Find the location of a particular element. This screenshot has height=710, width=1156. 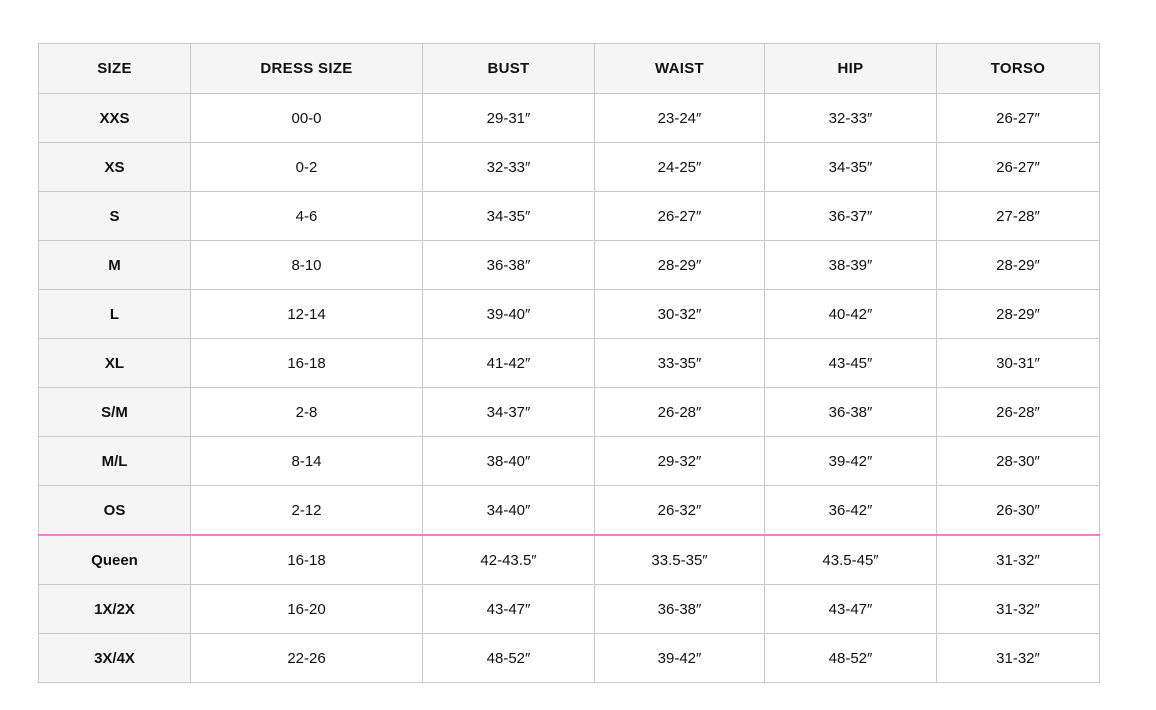

hip-cell: 40-42″ is located at coordinates (850, 314).